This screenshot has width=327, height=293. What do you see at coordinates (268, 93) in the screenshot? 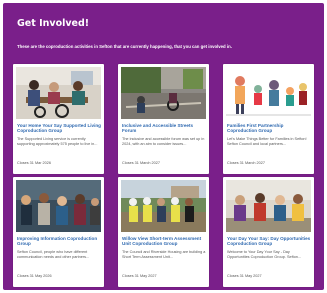
I see `card-image-family-illustration` at bounding box center [268, 93].